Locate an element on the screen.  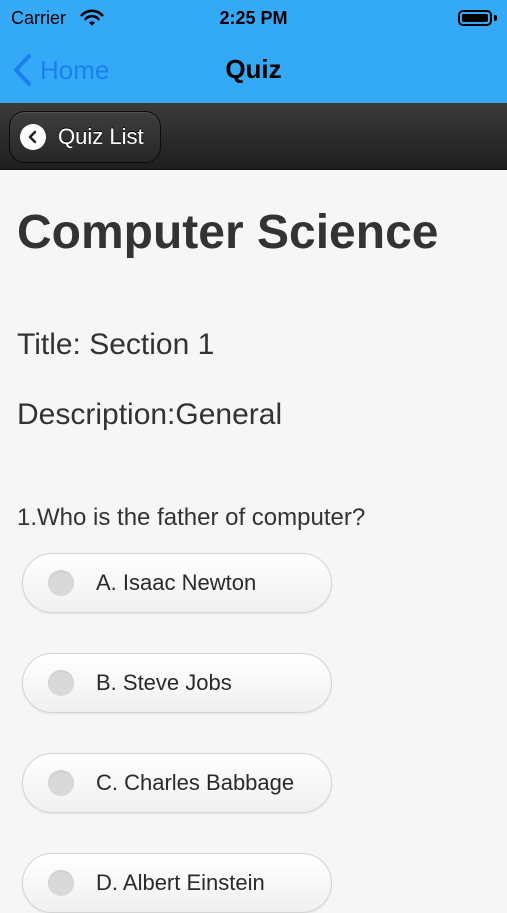
radio-button-a is located at coordinates (61, 583).